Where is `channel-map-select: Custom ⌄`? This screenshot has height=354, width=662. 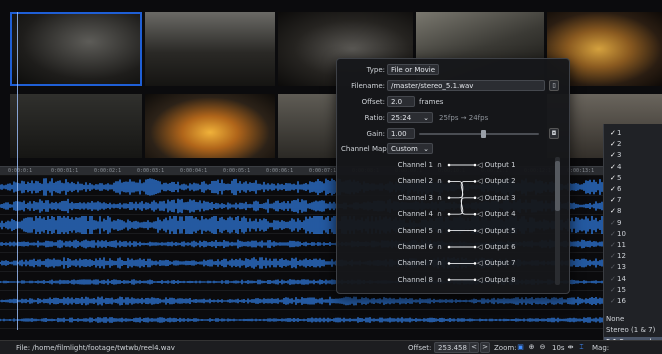
channel-map-select: Custom ⌄ is located at coordinates (410, 148).